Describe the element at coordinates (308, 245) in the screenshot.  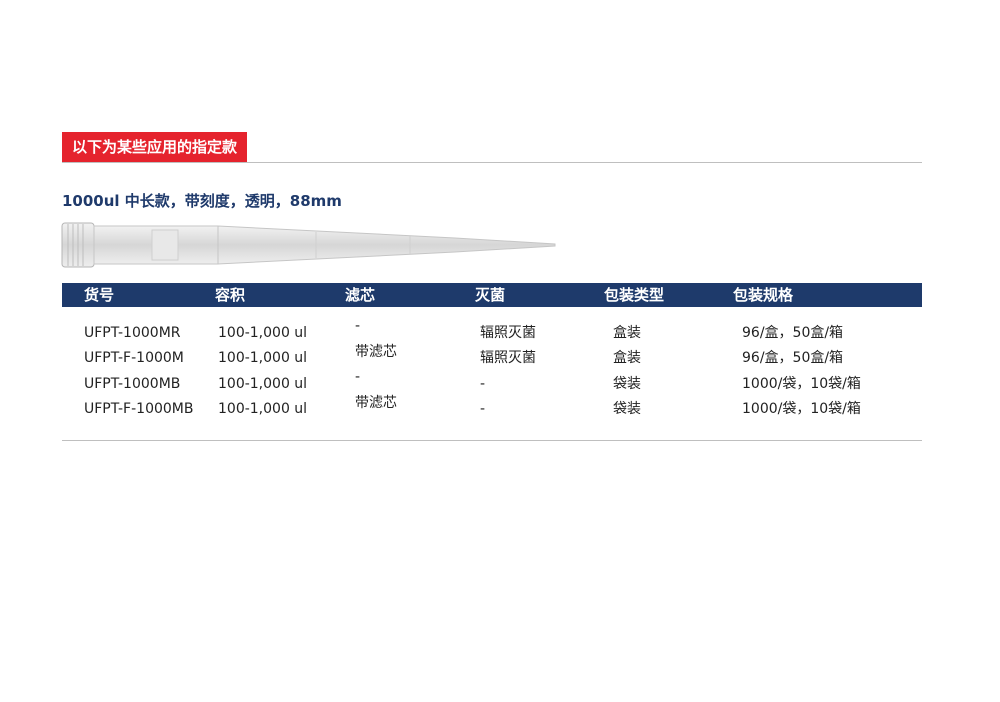
I see `pipette-tip-image` at that location.